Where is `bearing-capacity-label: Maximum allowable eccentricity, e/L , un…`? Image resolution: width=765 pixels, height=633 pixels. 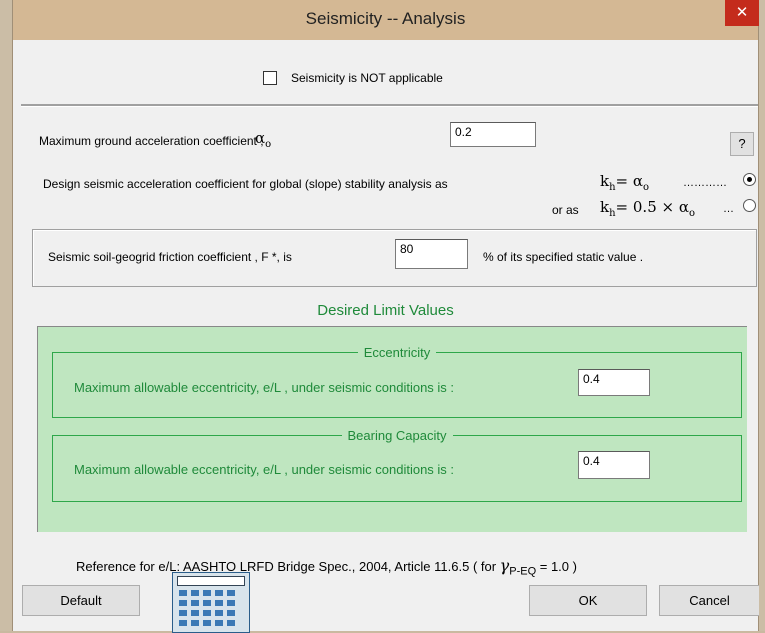 bearing-capacity-label: Maximum allowable eccentricity, e/L , un… is located at coordinates (264, 469).